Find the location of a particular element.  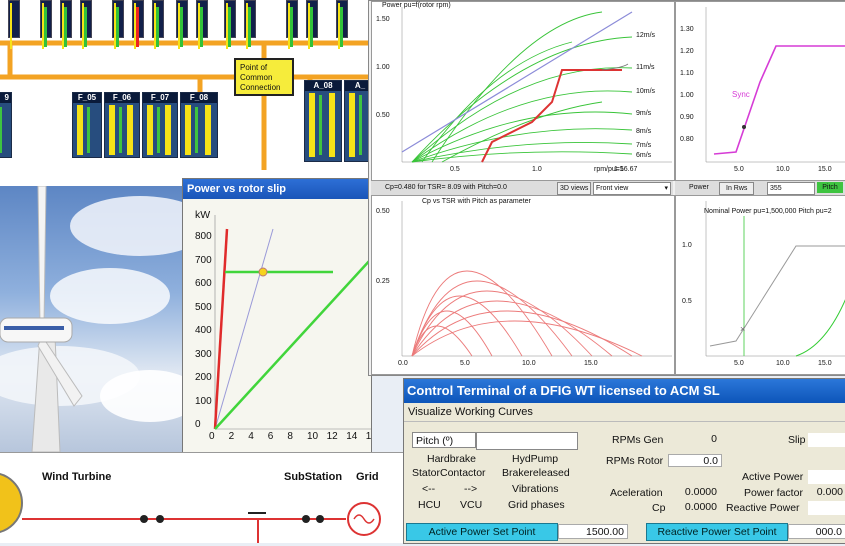

cluster-label: F_08 is located at coordinates (199, 98).